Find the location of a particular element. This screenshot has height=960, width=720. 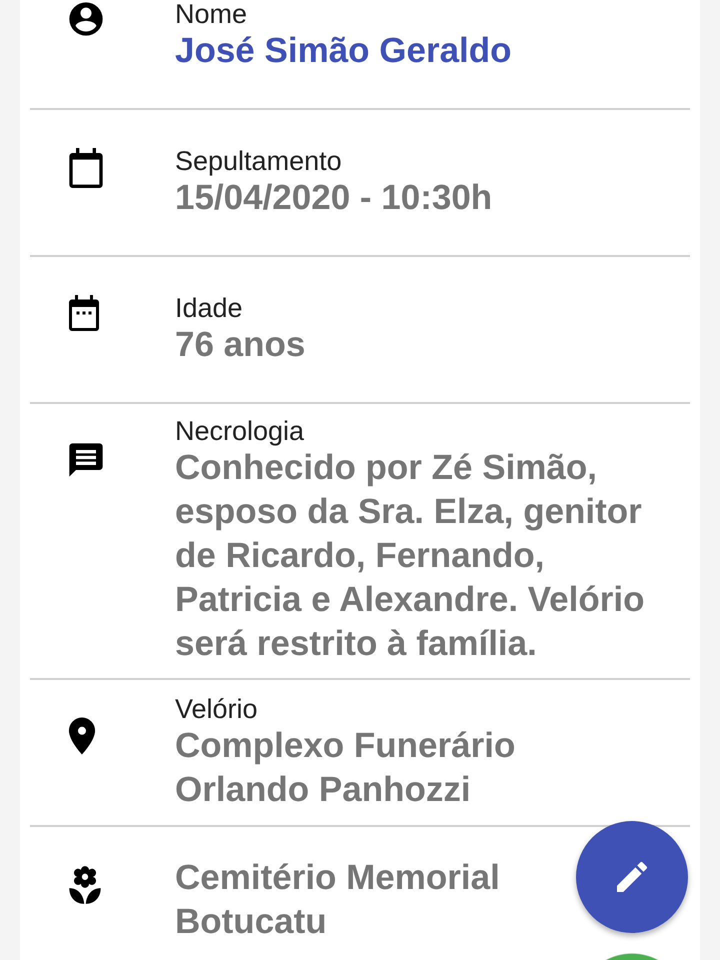

field-label: Velório is located at coordinates (216, 709).